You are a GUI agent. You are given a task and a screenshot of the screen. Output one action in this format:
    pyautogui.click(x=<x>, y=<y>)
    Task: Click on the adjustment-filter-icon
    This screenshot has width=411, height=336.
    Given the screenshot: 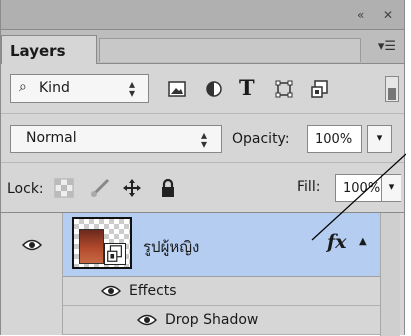 What is the action you would take?
    pyautogui.click(x=214, y=89)
    